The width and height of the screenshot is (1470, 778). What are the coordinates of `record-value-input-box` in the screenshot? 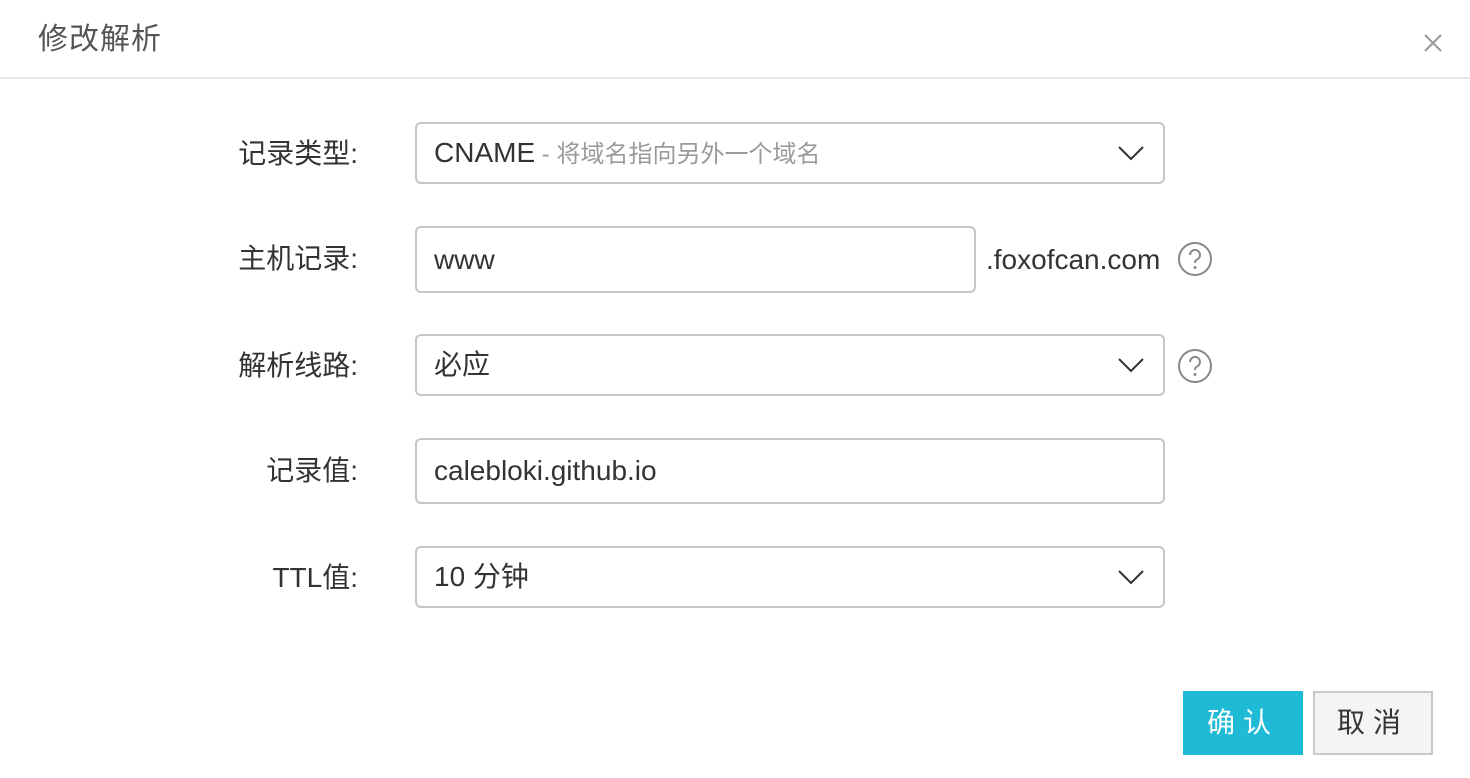 It's located at (790, 471).